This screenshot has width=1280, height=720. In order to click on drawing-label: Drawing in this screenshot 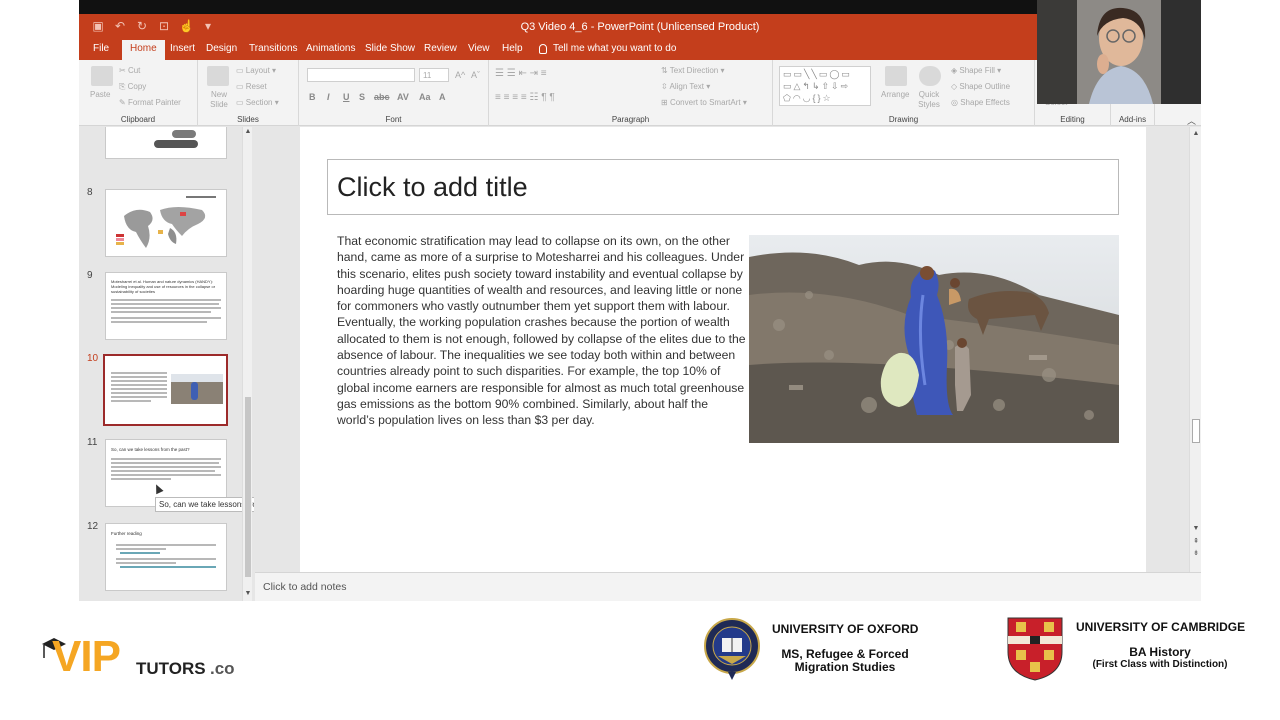, I will do `click(903, 119)`.